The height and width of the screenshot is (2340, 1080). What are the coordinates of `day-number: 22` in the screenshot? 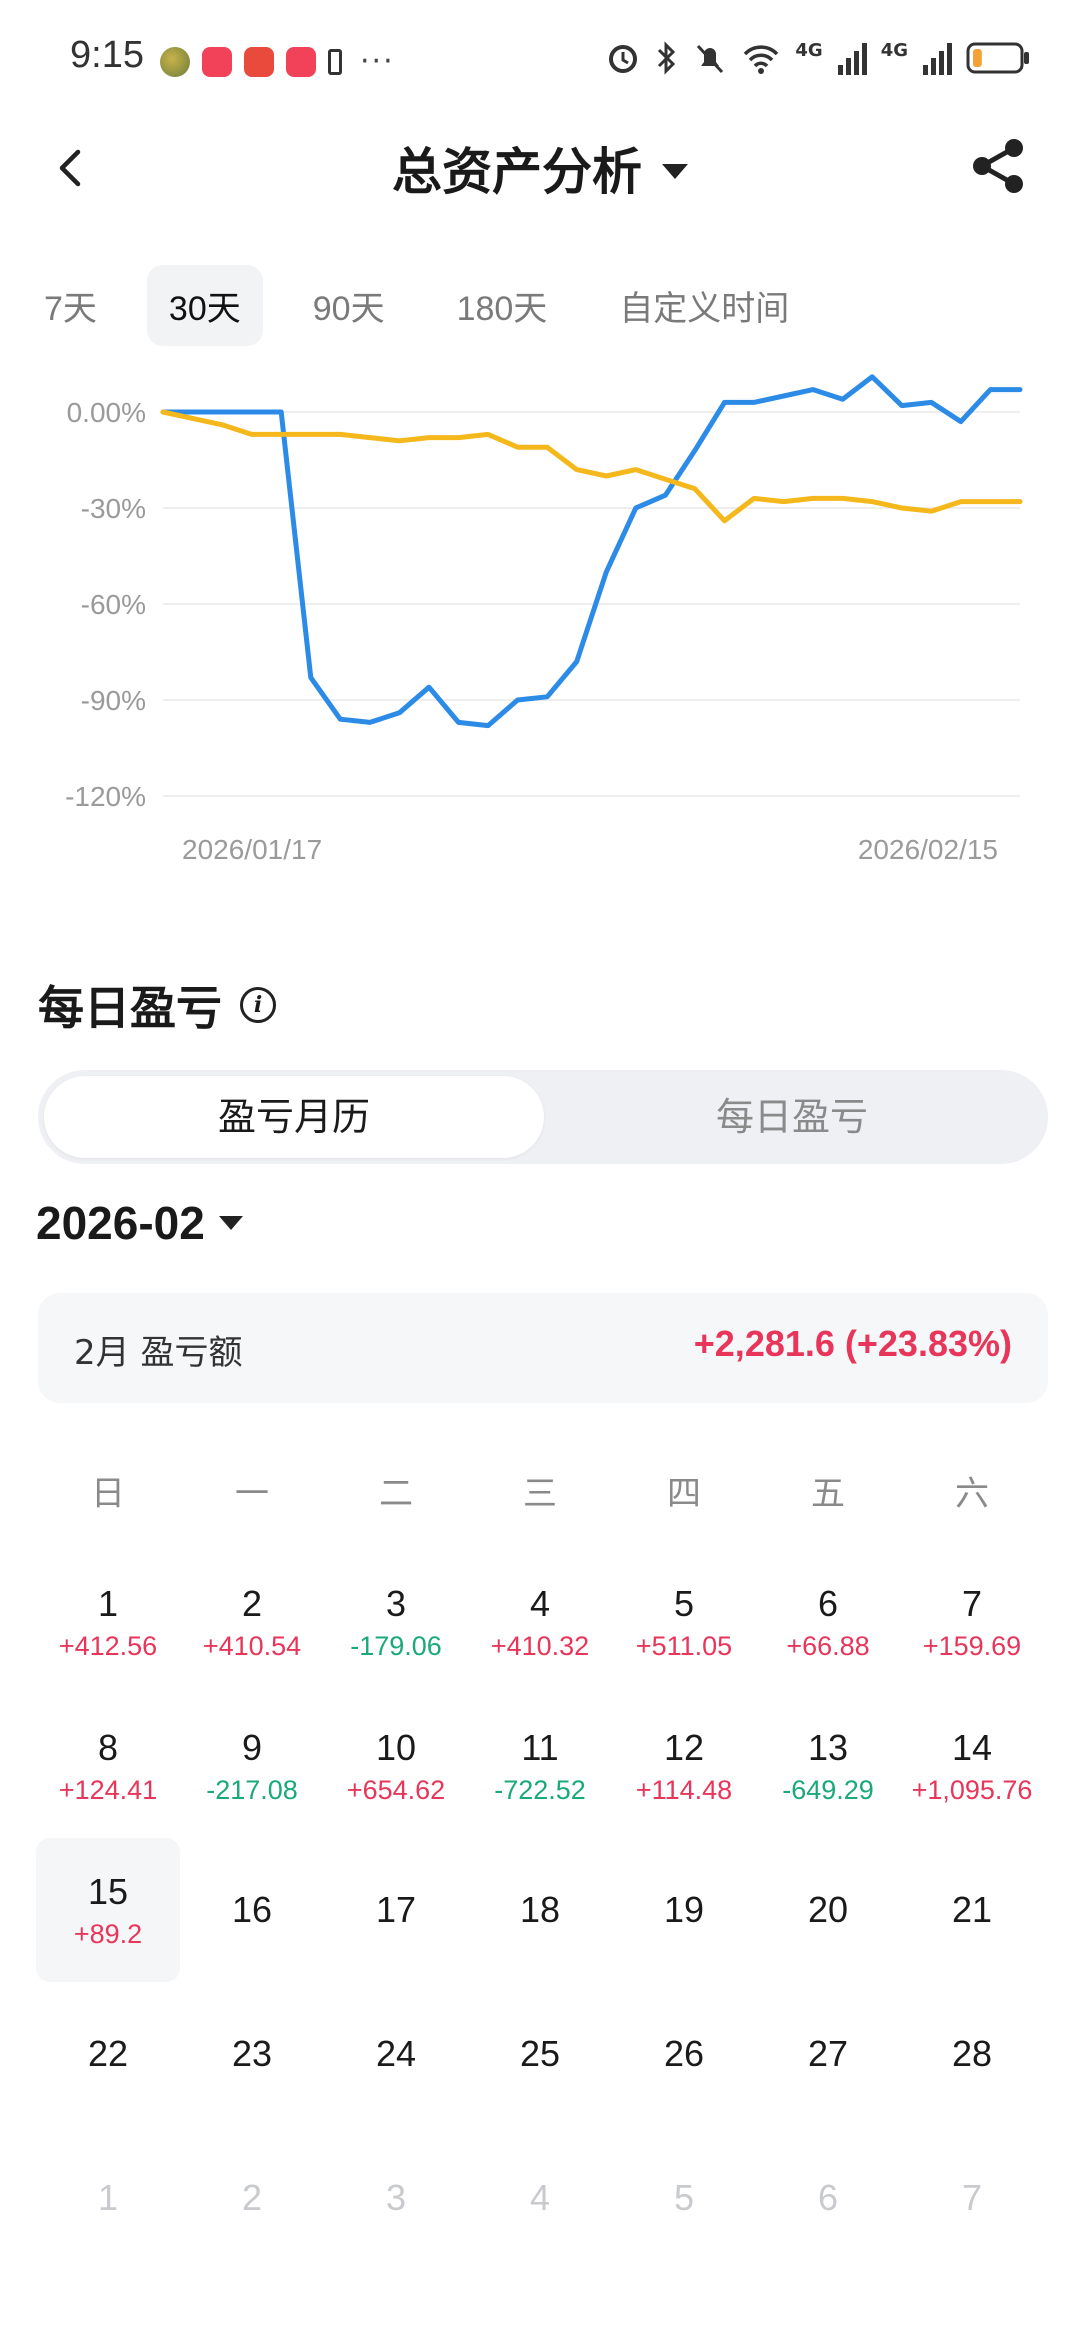 It's located at (108, 2053).